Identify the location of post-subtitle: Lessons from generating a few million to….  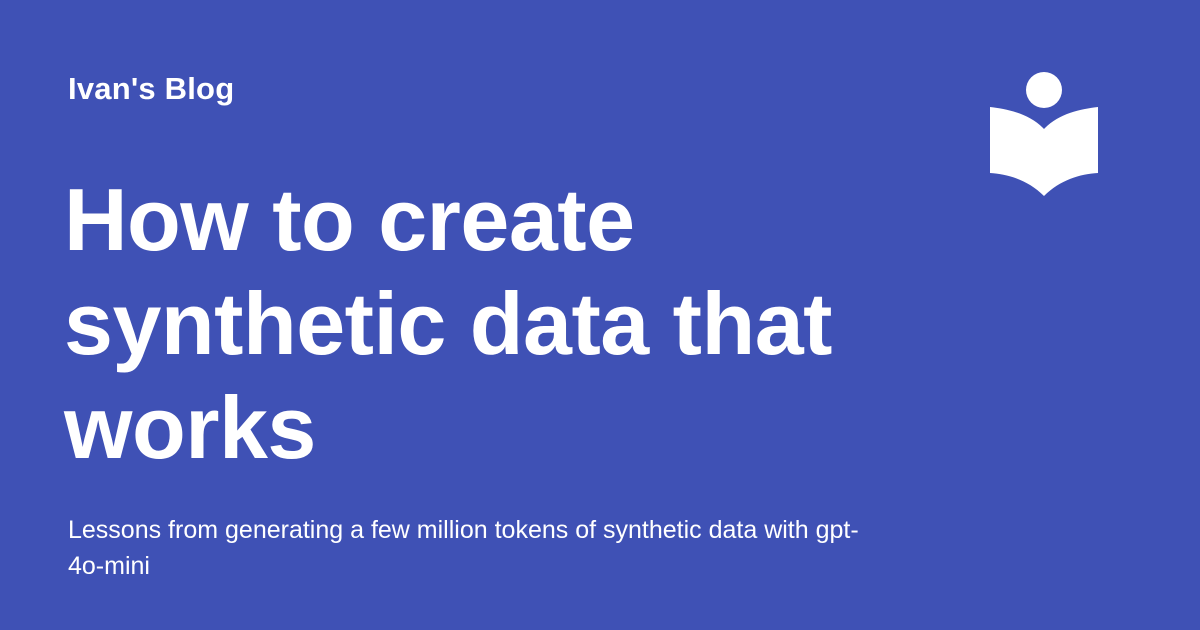
(463, 548).